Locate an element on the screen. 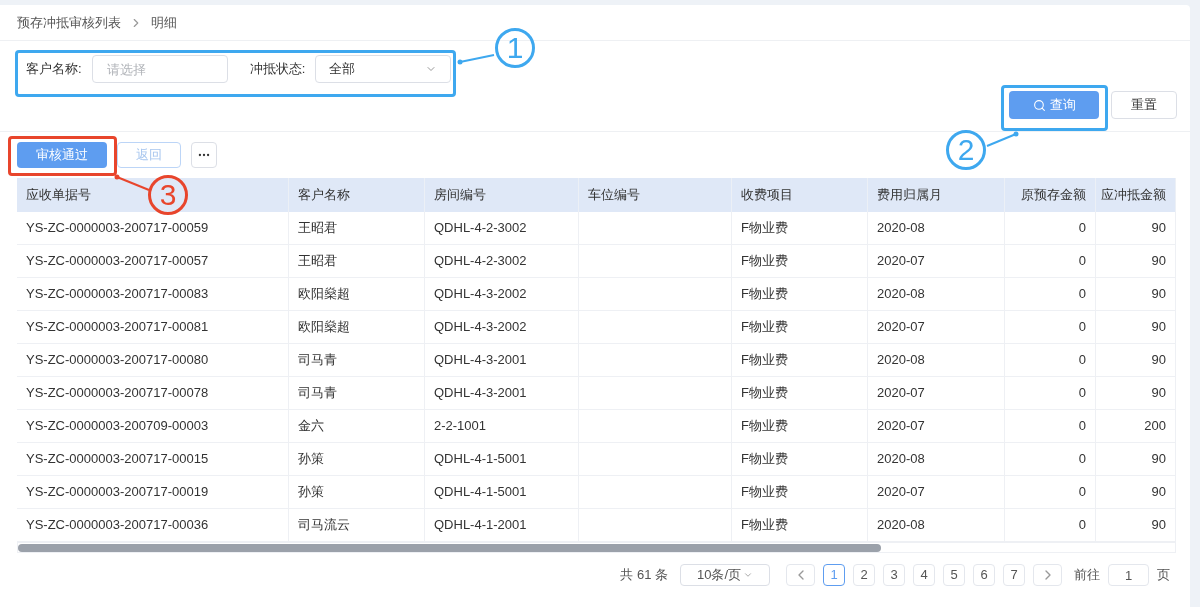  table-cell-text: 2-2-1001 is located at coordinates (460, 426).